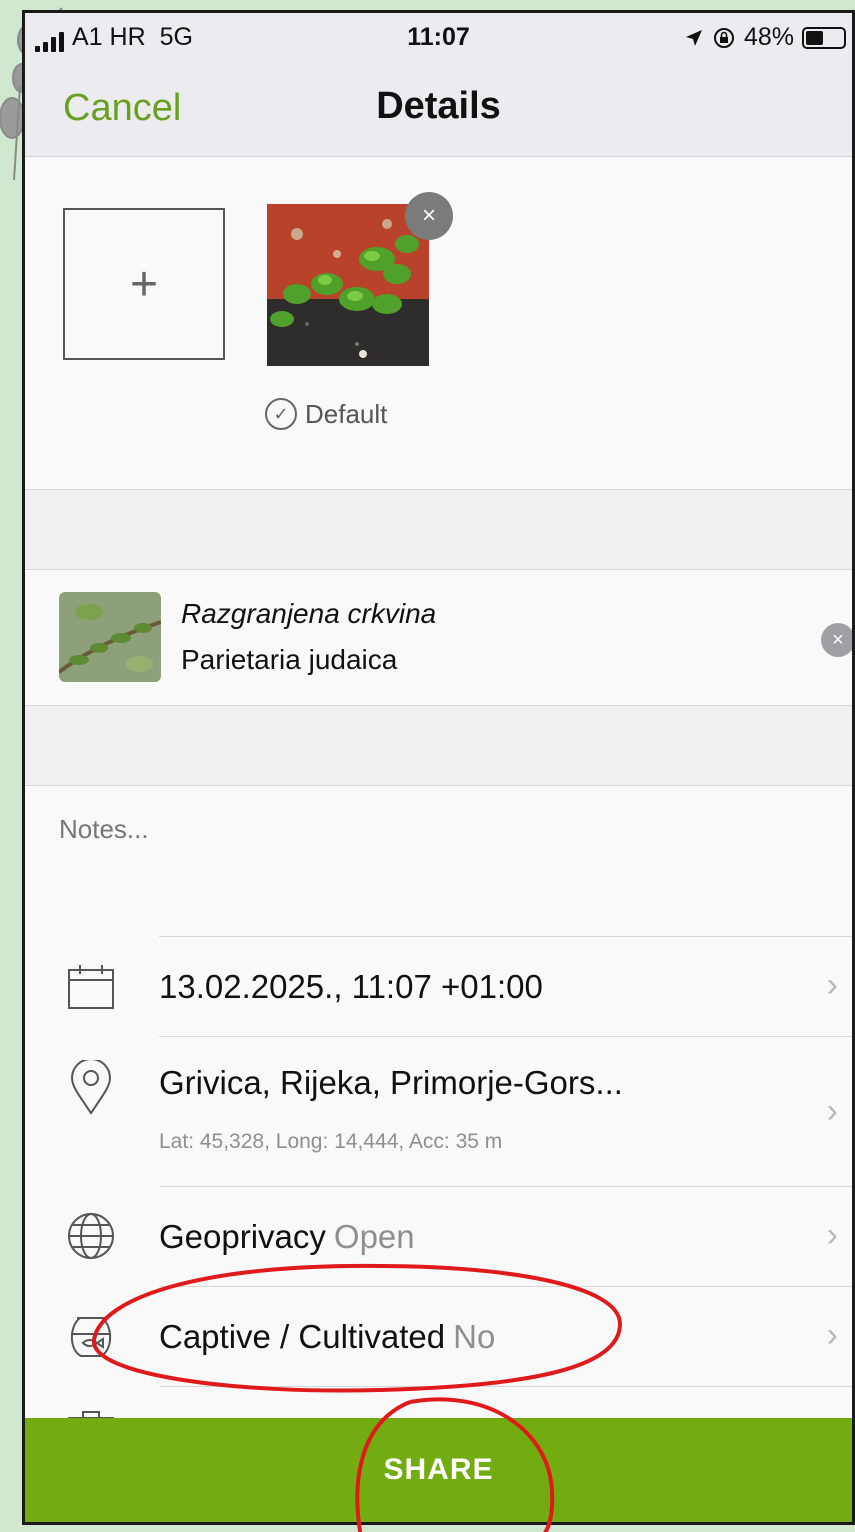 Image resolution: width=855 pixels, height=1532 pixels. What do you see at coordinates (346, 413) in the screenshot?
I see `default-label: Default` at bounding box center [346, 413].